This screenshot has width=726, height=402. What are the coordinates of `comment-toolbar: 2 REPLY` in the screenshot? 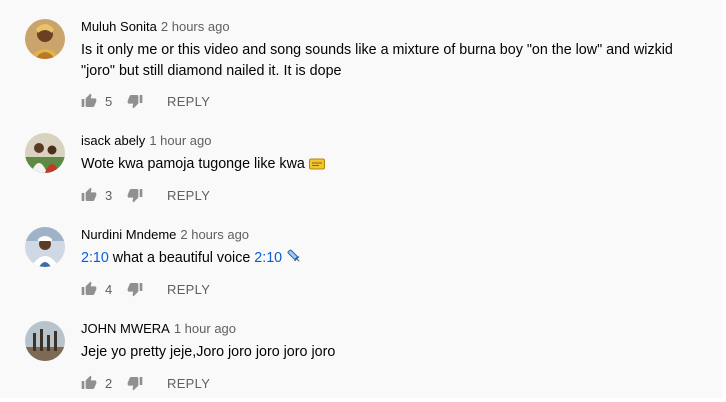 It's located at (145, 383).